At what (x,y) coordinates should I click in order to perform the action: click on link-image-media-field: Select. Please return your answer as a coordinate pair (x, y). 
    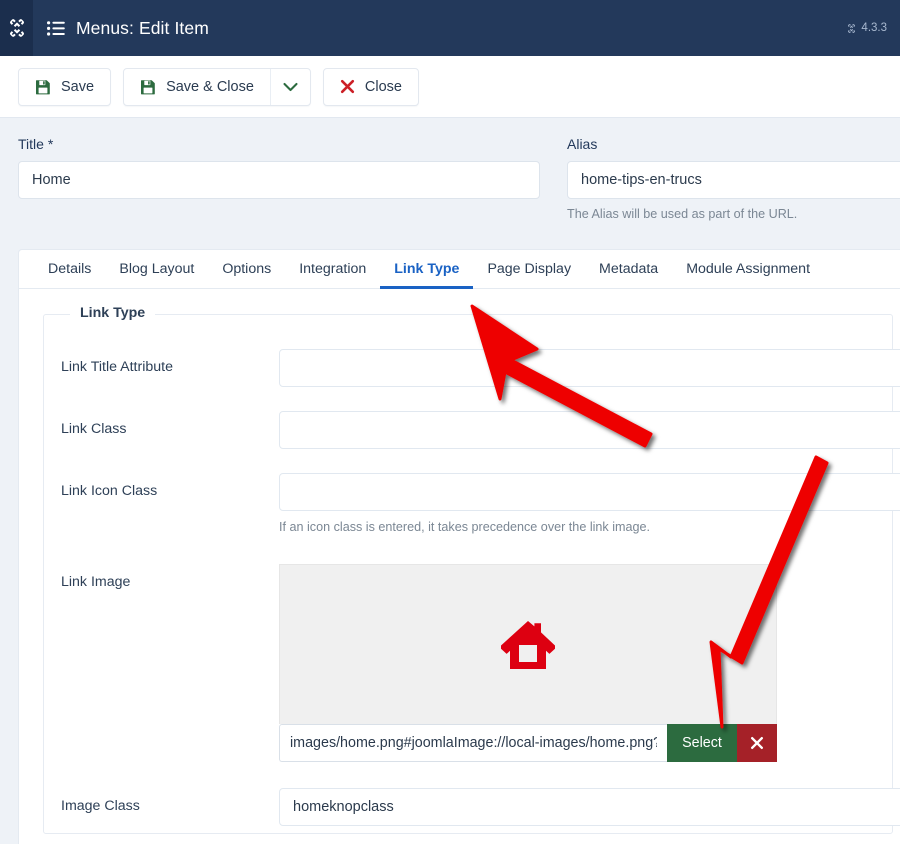
    Looking at the image, I should click on (528, 663).